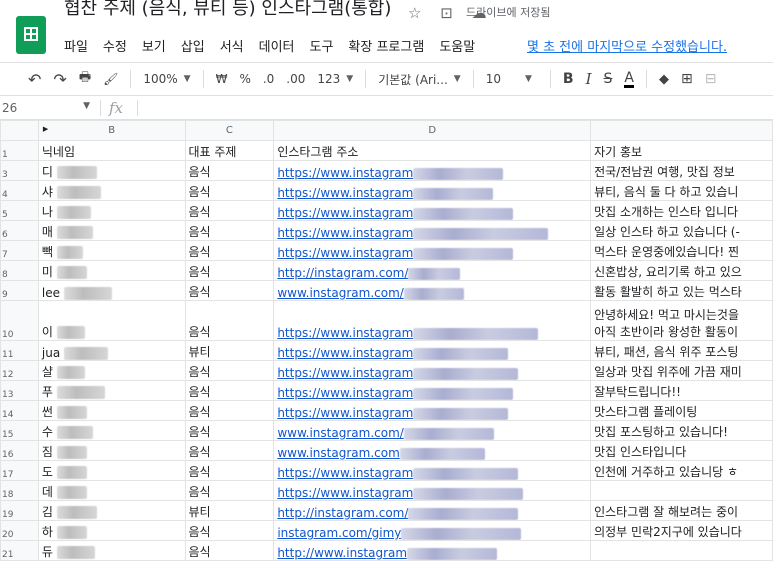 The height and width of the screenshot is (583, 773). What do you see at coordinates (222, 79) in the screenshot?
I see `currency-button: ₩` at bounding box center [222, 79].